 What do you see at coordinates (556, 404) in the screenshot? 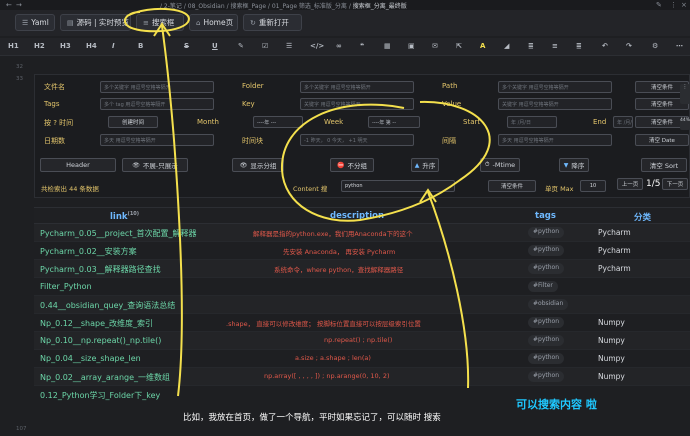
I see `annotation-callout: 可以搜索内容 啦` at bounding box center [556, 404].